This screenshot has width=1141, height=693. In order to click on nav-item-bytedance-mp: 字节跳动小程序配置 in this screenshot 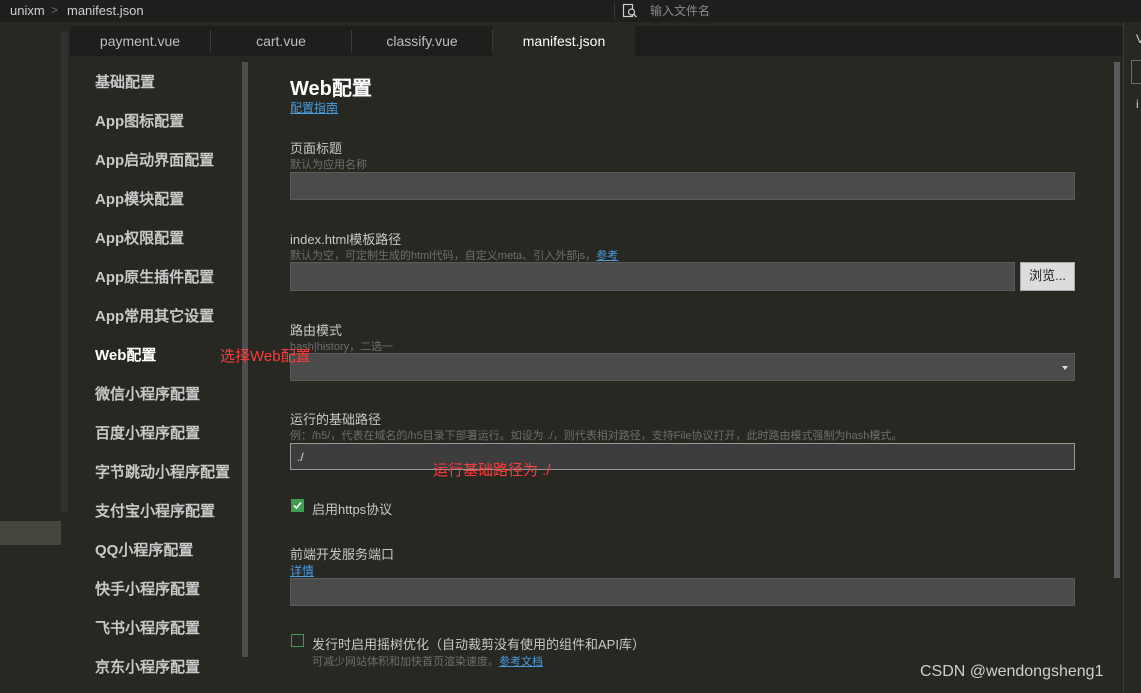, I will do `click(162, 471)`.